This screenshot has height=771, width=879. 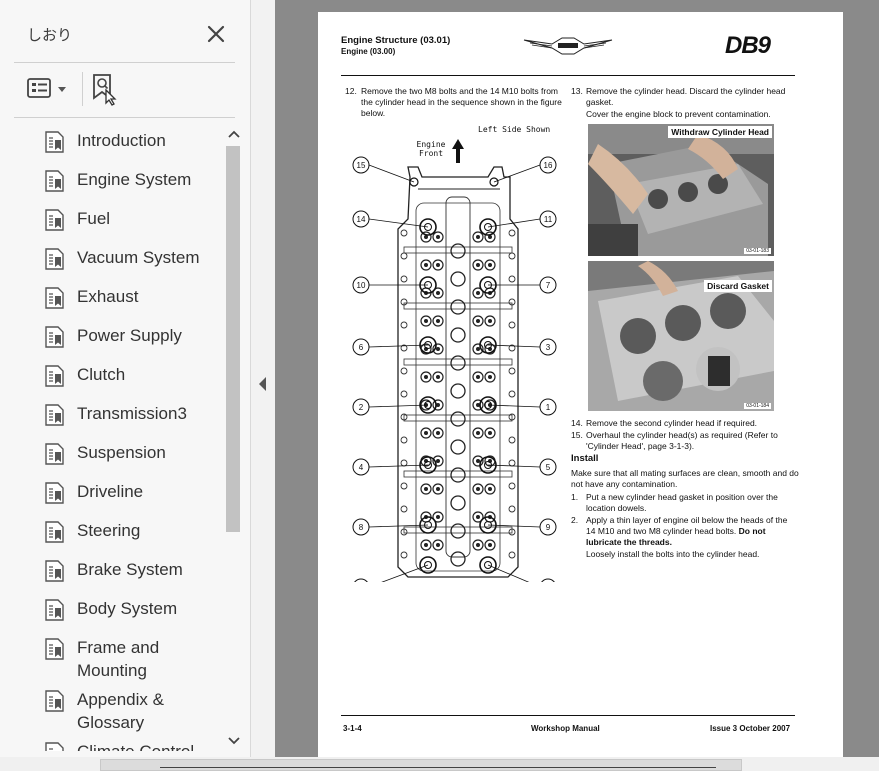 I want to click on bookmark-label: Transmission3, so click(x=132, y=413).